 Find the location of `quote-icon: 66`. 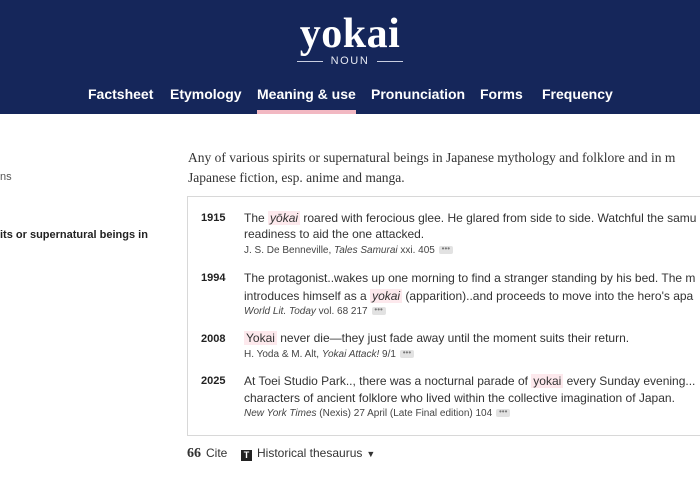

quote-icon: 66 is located at coordinates (194, 453).